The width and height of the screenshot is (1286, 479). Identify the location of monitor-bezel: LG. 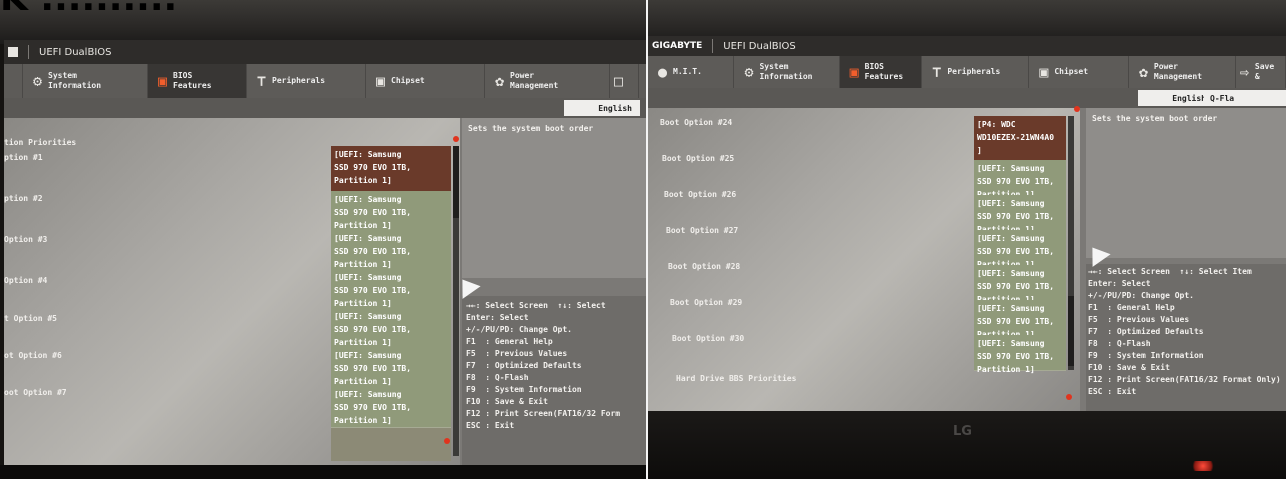
(967, 445).